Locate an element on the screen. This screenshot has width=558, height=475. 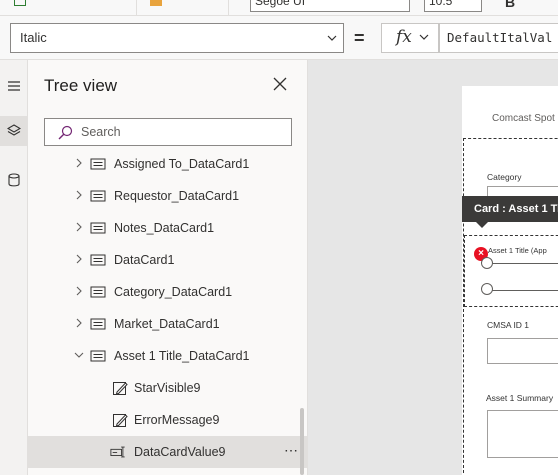
tree-item-category: Category_DataCard1 is located at coordinates (167, 292).